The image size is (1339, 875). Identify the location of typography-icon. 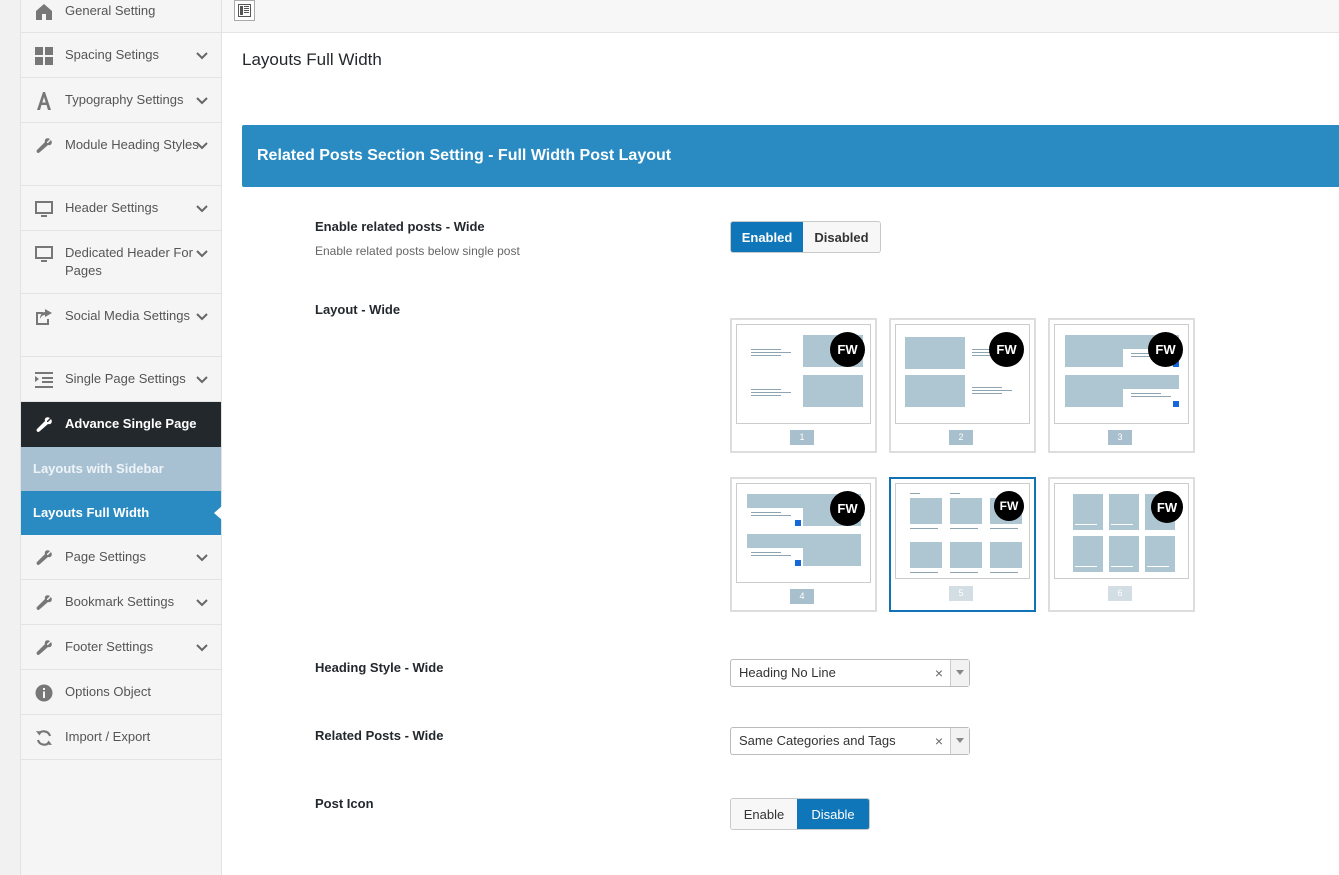
(44, 101).